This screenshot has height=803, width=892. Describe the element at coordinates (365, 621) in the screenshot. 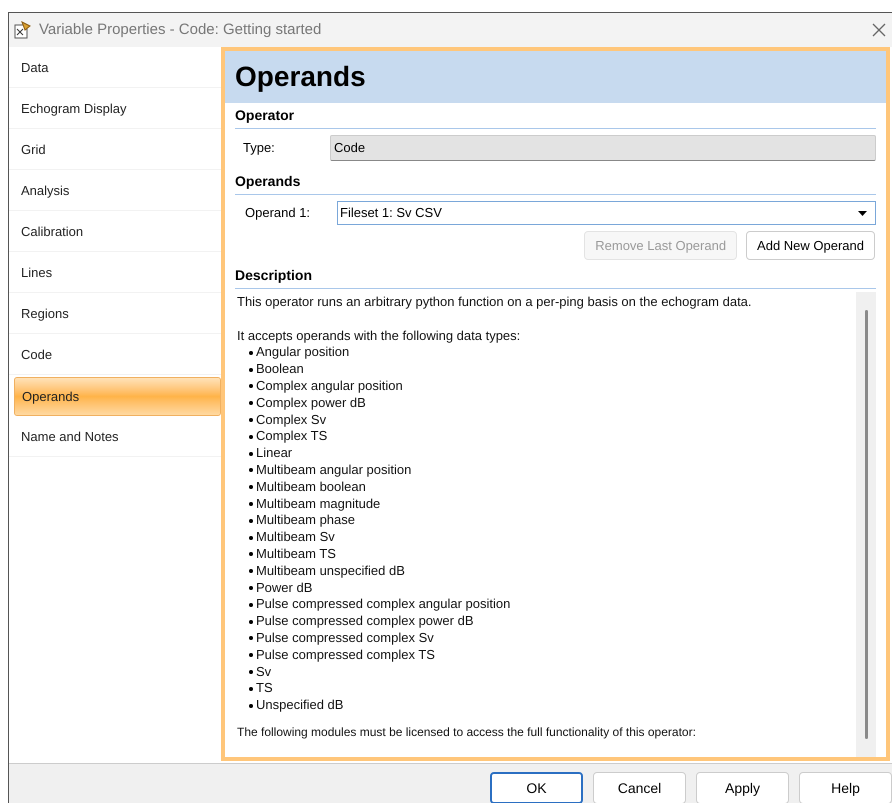

I see `data-type-item: Pulse compressed complex power dB` at that location.